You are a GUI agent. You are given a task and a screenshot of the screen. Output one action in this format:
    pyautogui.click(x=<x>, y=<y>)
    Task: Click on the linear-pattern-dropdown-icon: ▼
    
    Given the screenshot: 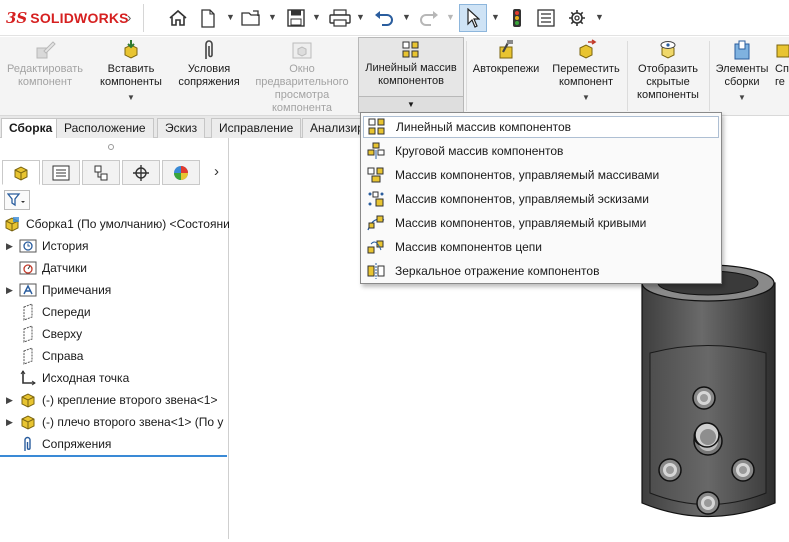 What is the action you would take?
    pyautogui.click(x=411, y=104)
    